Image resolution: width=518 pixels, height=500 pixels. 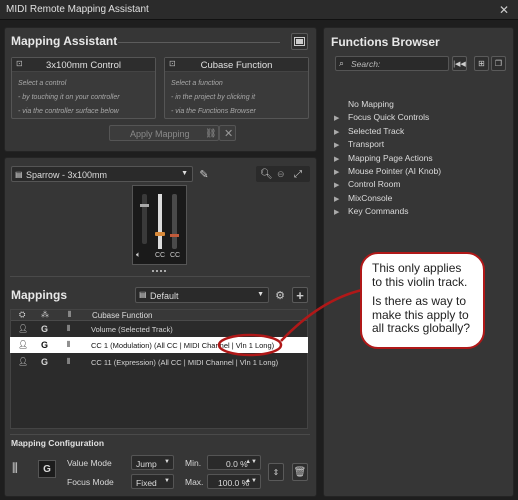 What do you see at coordinates (420, 275) in the screenshot?
I see `annotation-line-1: This only applies to this violin track.` at bounding box center [420, 275].